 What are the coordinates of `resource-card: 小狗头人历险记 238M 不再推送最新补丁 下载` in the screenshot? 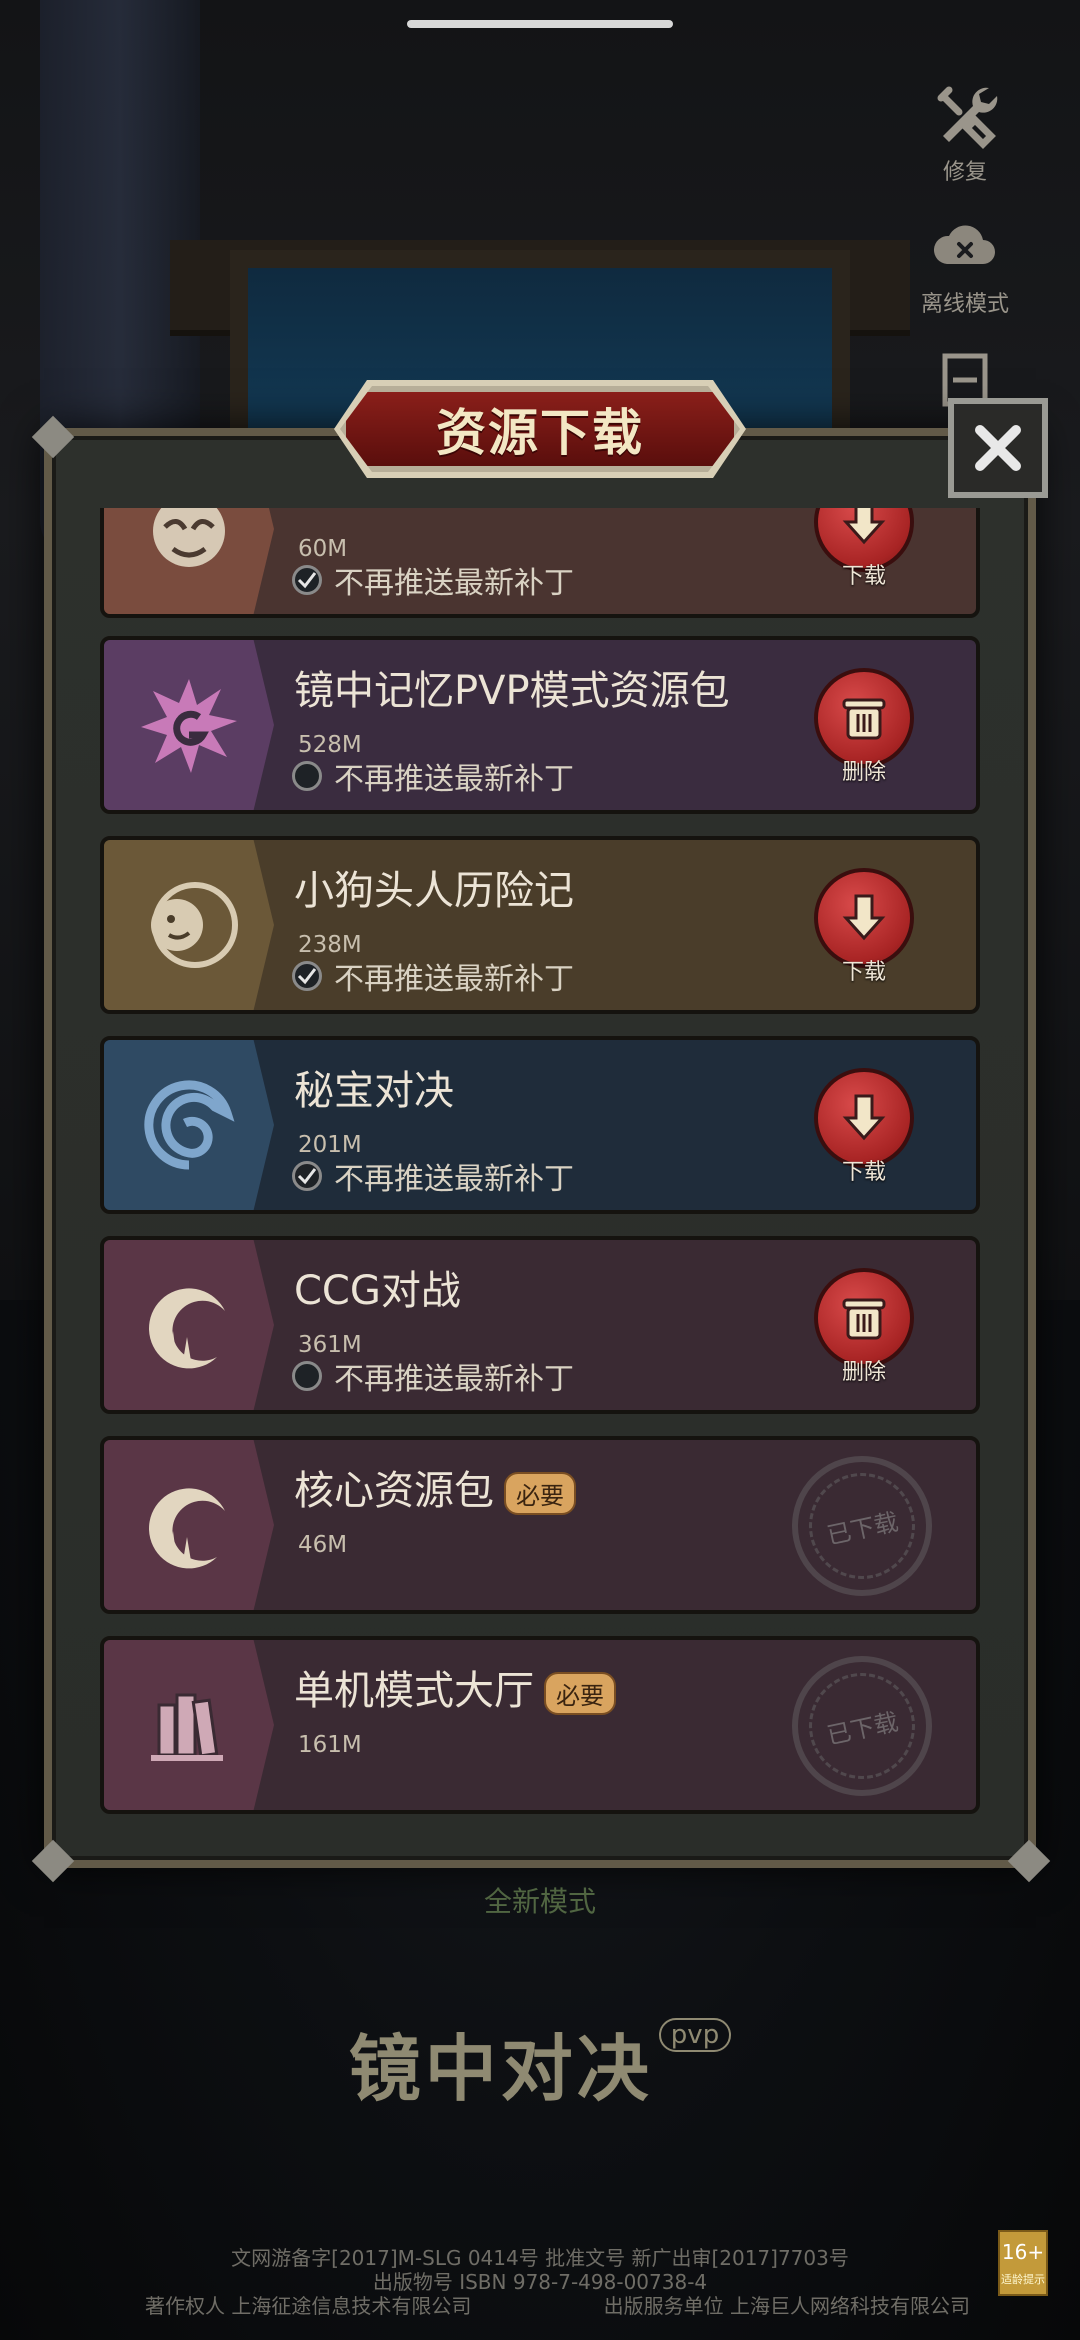 It's located at (540, 925).